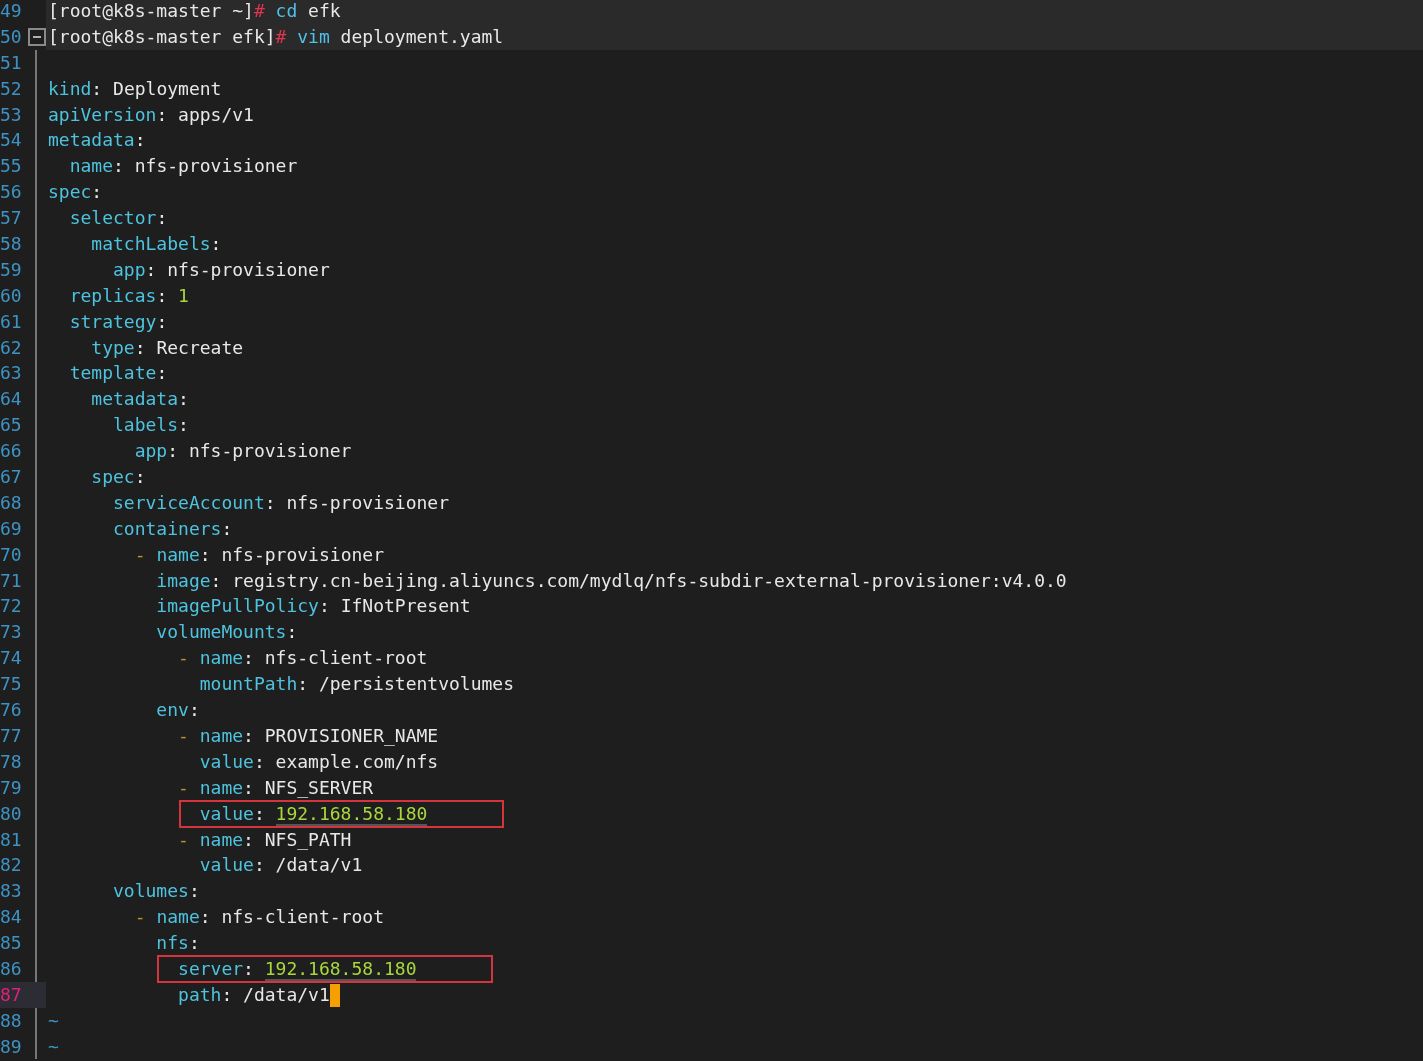 This screenshot has height=1061, width=1423. I want to click on terminal-command: [root@k8s-master efk]# vim deployment.yaml, so click(276, 36).